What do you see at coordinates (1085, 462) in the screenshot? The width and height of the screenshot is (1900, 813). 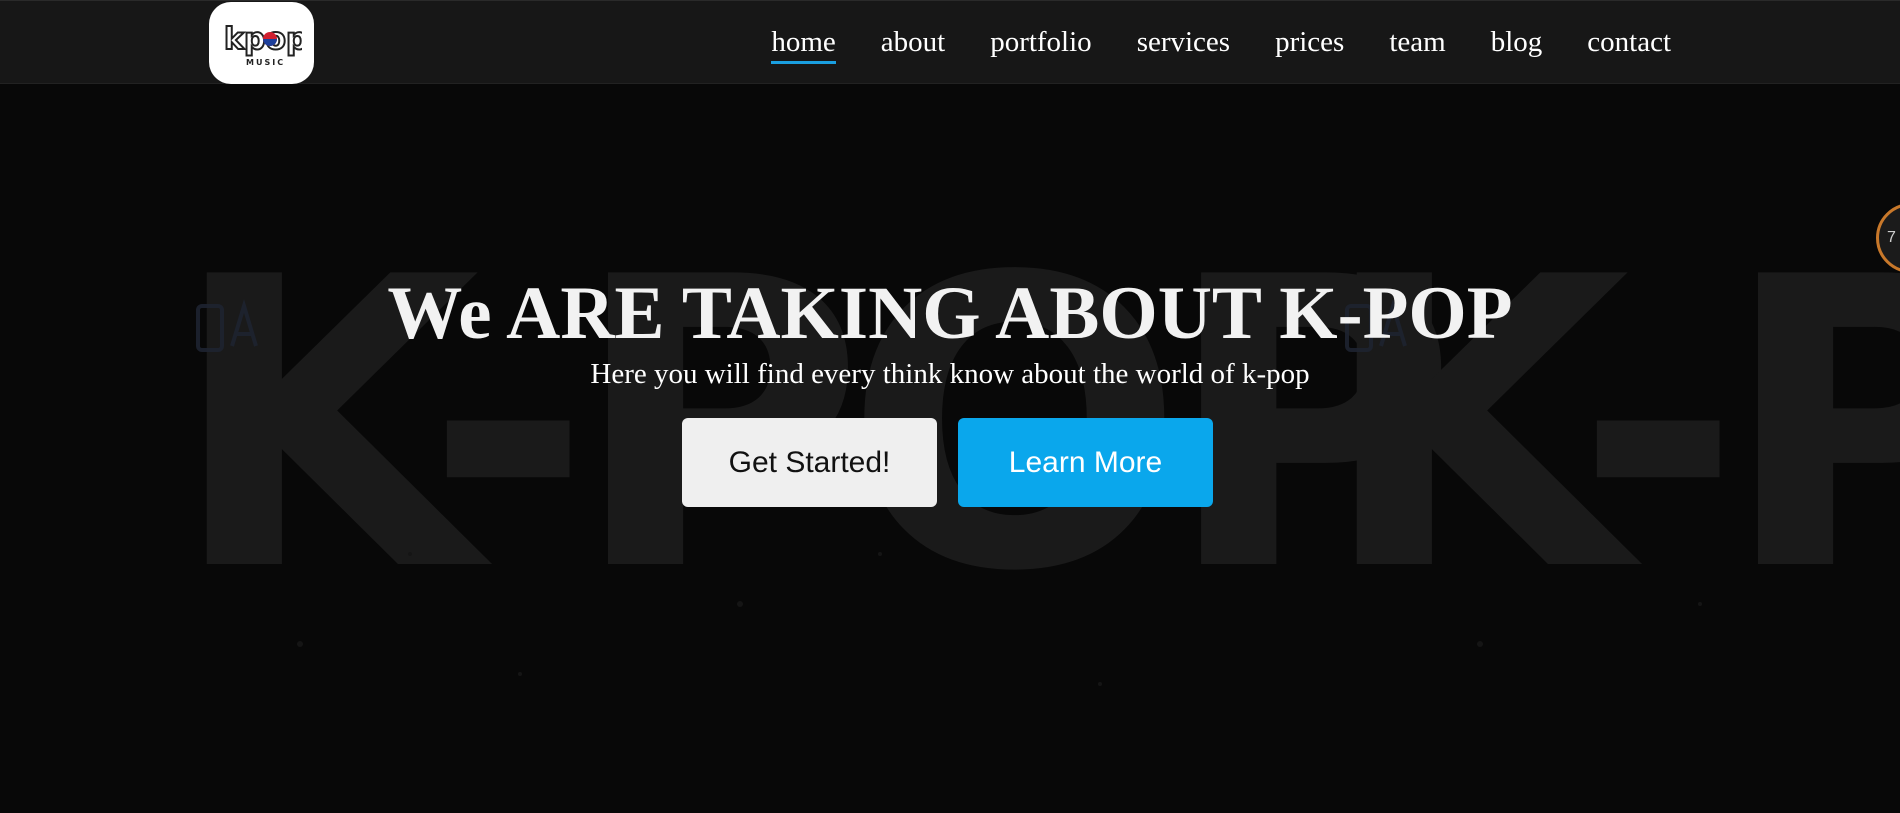 I see `learn-more-button: Learn More` at bounding box center [1085, 462].